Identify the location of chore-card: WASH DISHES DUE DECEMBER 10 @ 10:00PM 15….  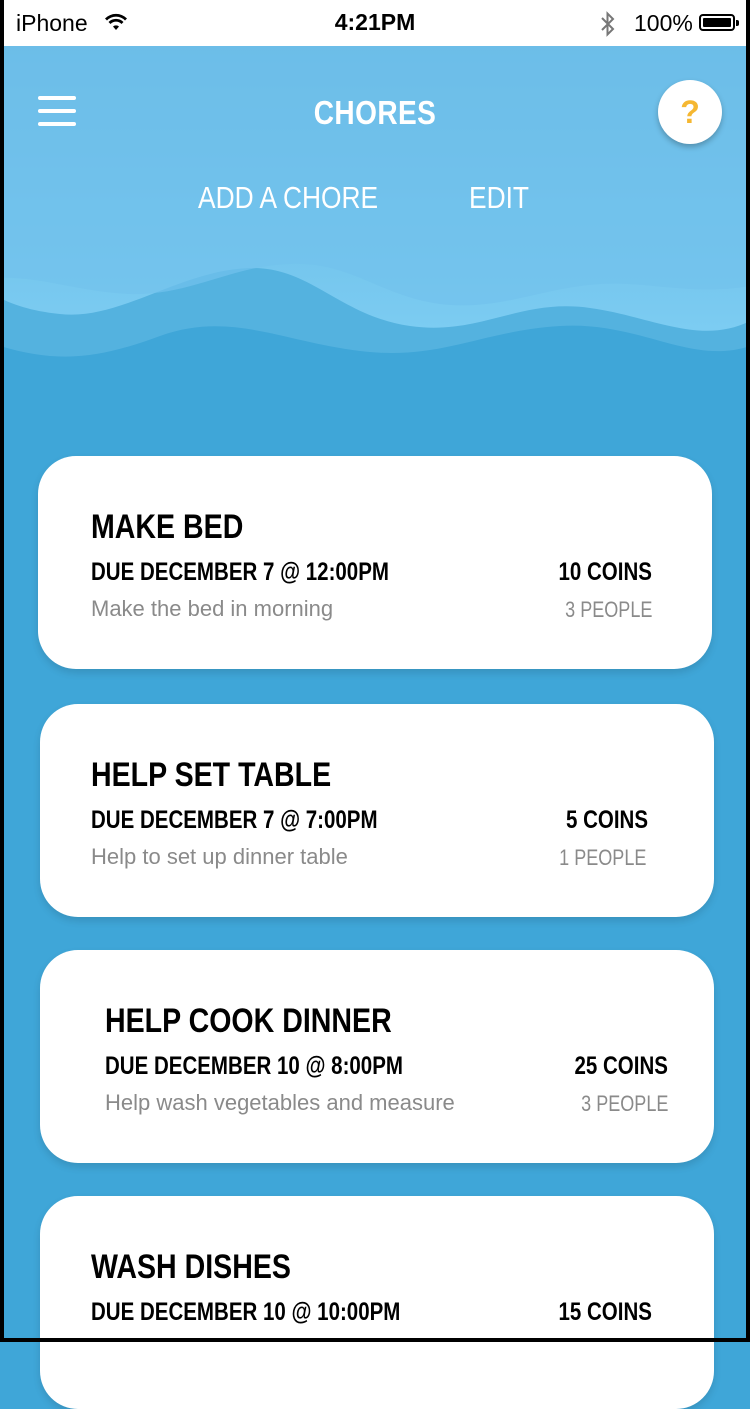
(377, 1302).